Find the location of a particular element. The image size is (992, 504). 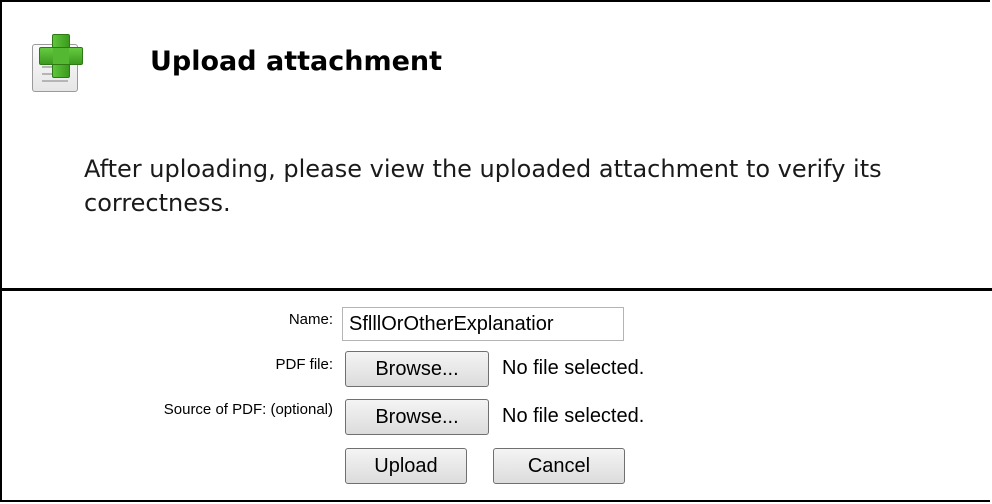

upload-button: Upload is located at coordinates (406, 466).